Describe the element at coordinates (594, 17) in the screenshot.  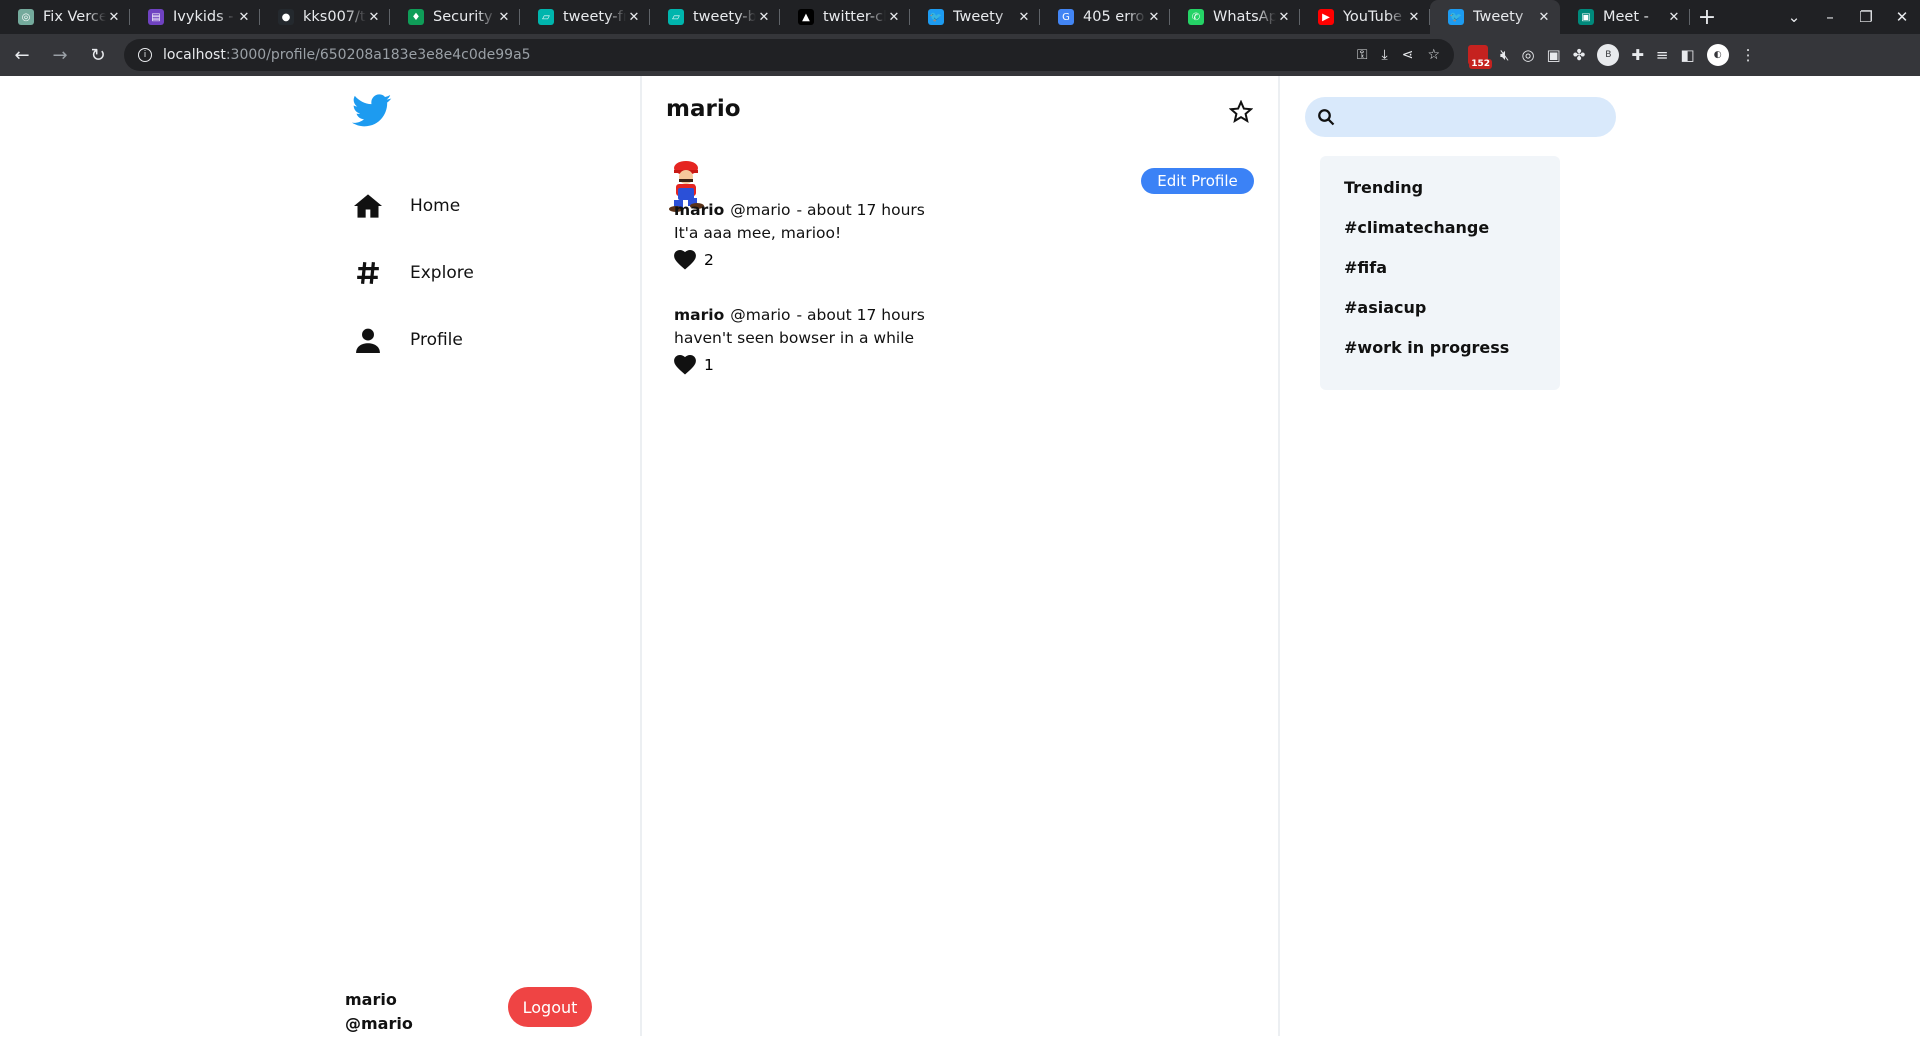
I see `tab-title: tweety-fr` at that location.